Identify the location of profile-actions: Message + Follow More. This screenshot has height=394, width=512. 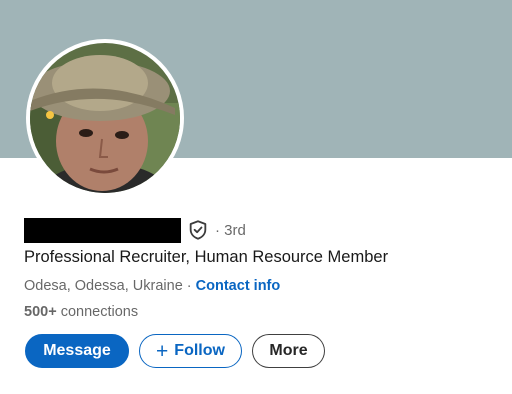
(175, 351).